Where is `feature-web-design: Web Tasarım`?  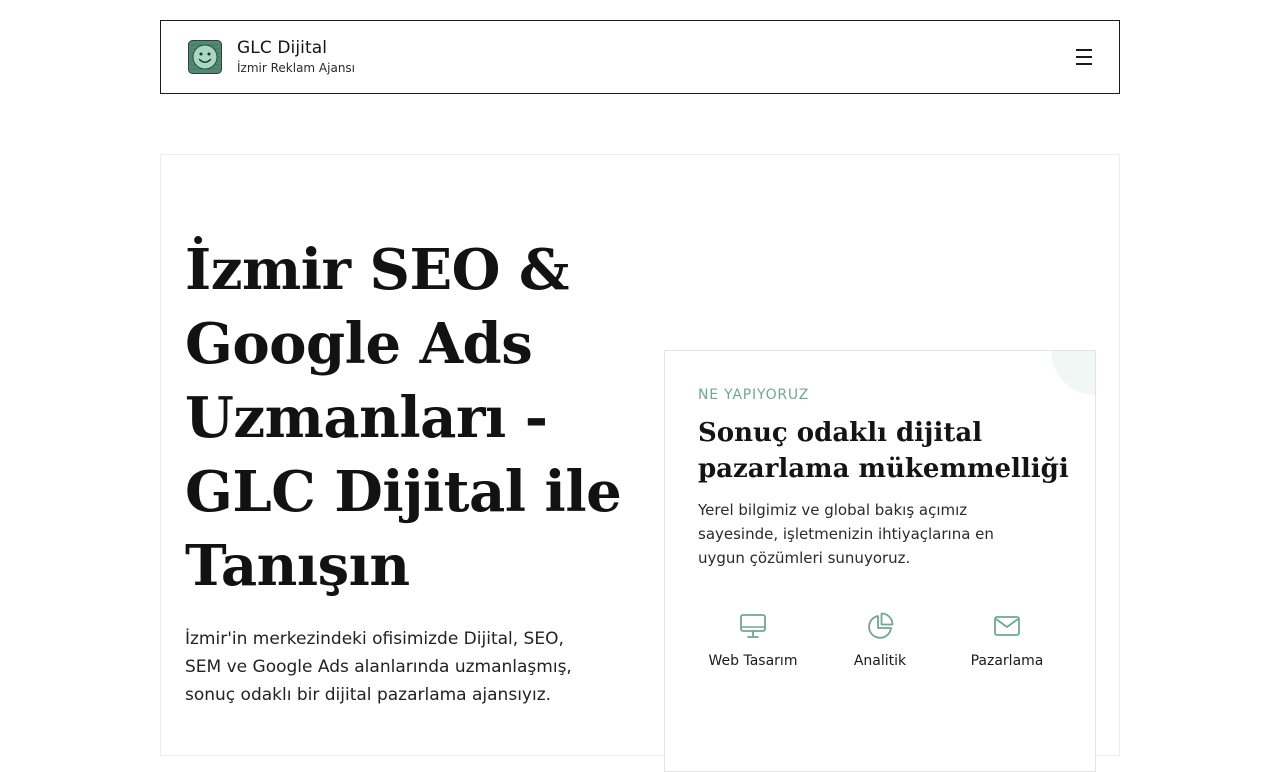
feature-web-design: Web Tasarım is located at coordinates (753, 641).